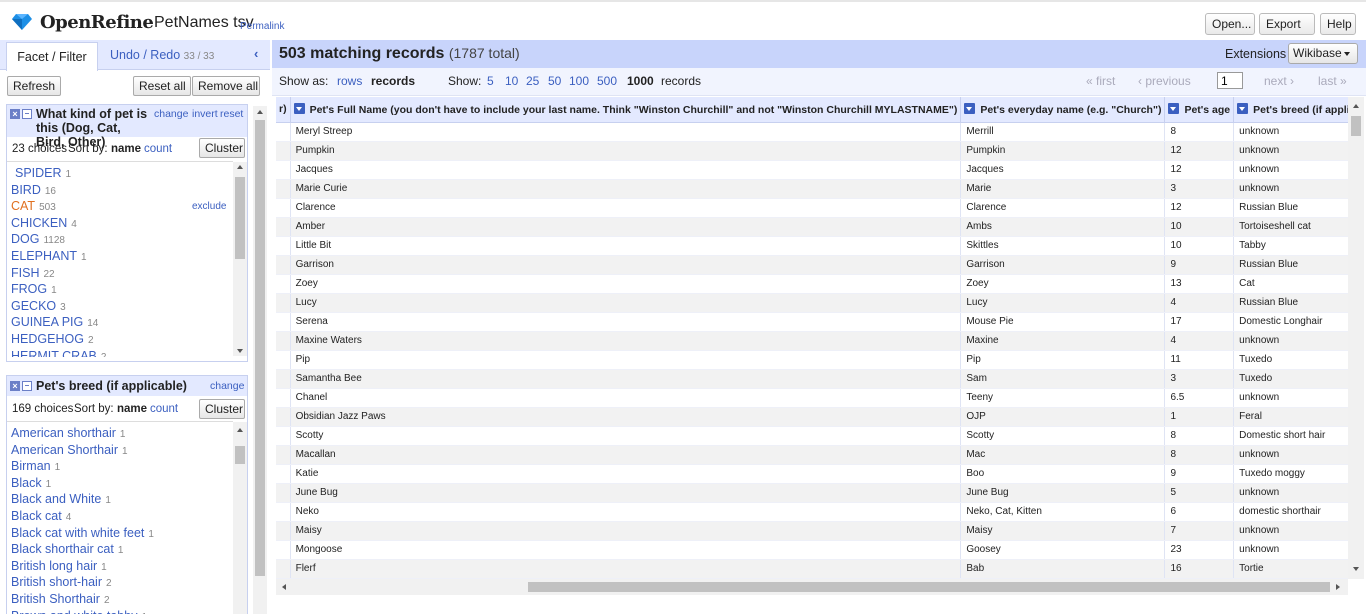 The width and height of the screenshot is (1366, 614). Describe the element at coordinates (1199, 512) in the screenshot. I see `table-cell: 6` at that location.